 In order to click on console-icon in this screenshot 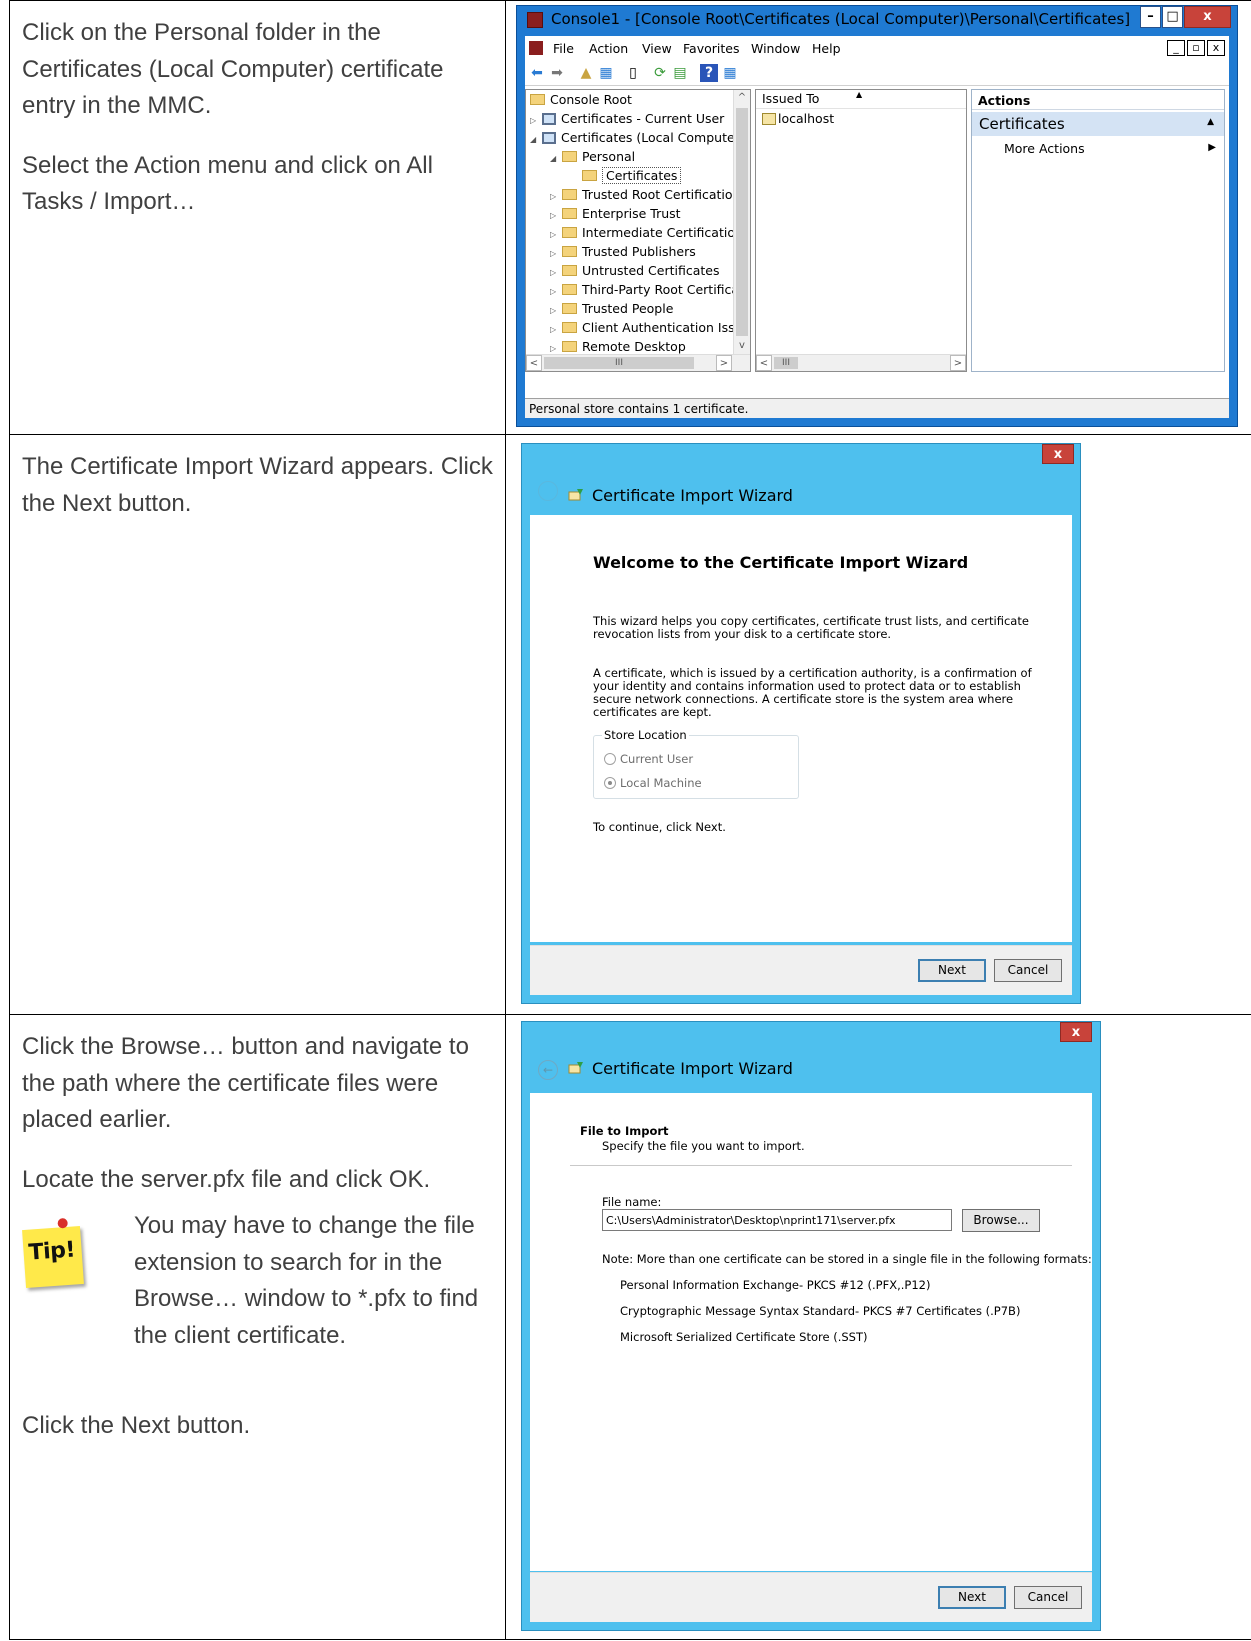, I will do `click(536, 48)`.